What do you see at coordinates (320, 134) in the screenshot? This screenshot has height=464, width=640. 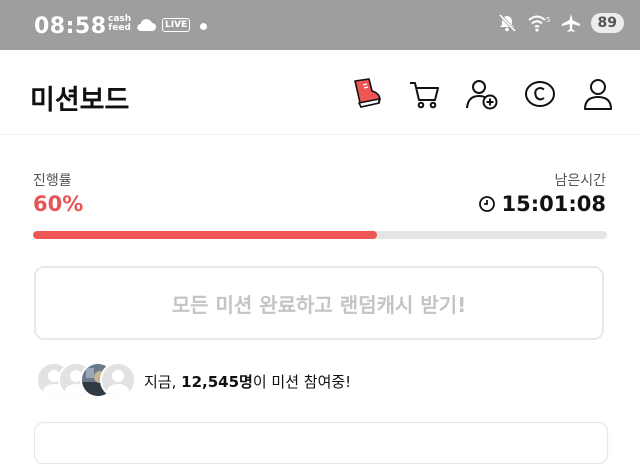 I see `header-divider` at bounding box center [320, 134].